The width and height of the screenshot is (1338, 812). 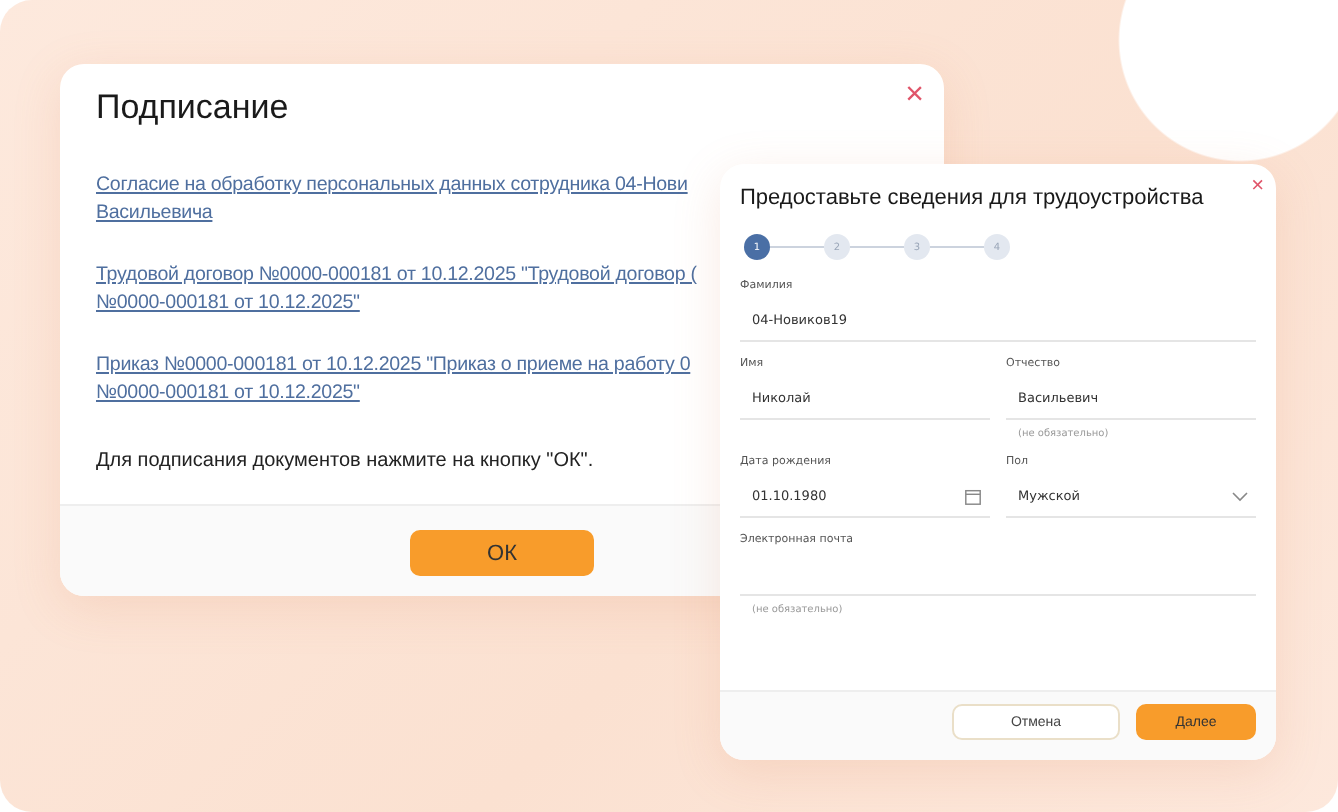 What do you see at coordinates (392, 186) in the screenshot?
I see `document-link: Согласие на обработку персональных данных сотрудника 04-Нови` at bounding box center [392, 186].